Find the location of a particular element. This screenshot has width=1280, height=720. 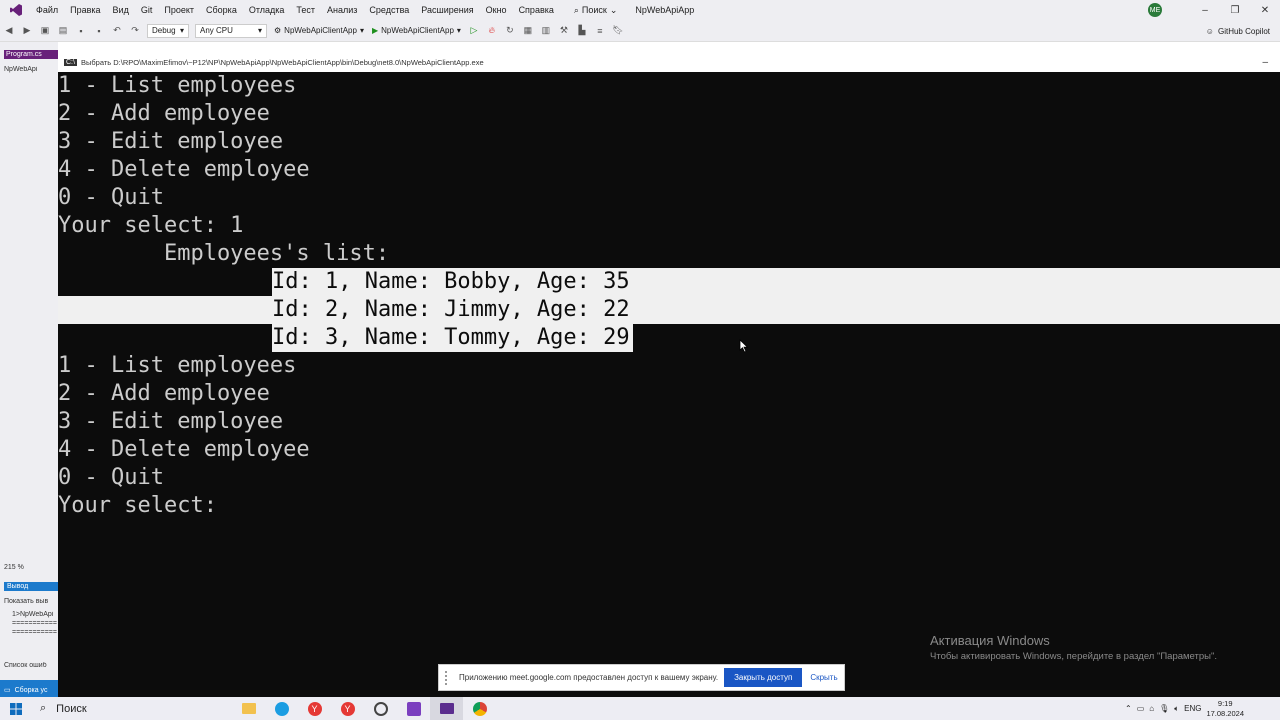

restore-button: ❐ is located at coordinates (1235, 10).